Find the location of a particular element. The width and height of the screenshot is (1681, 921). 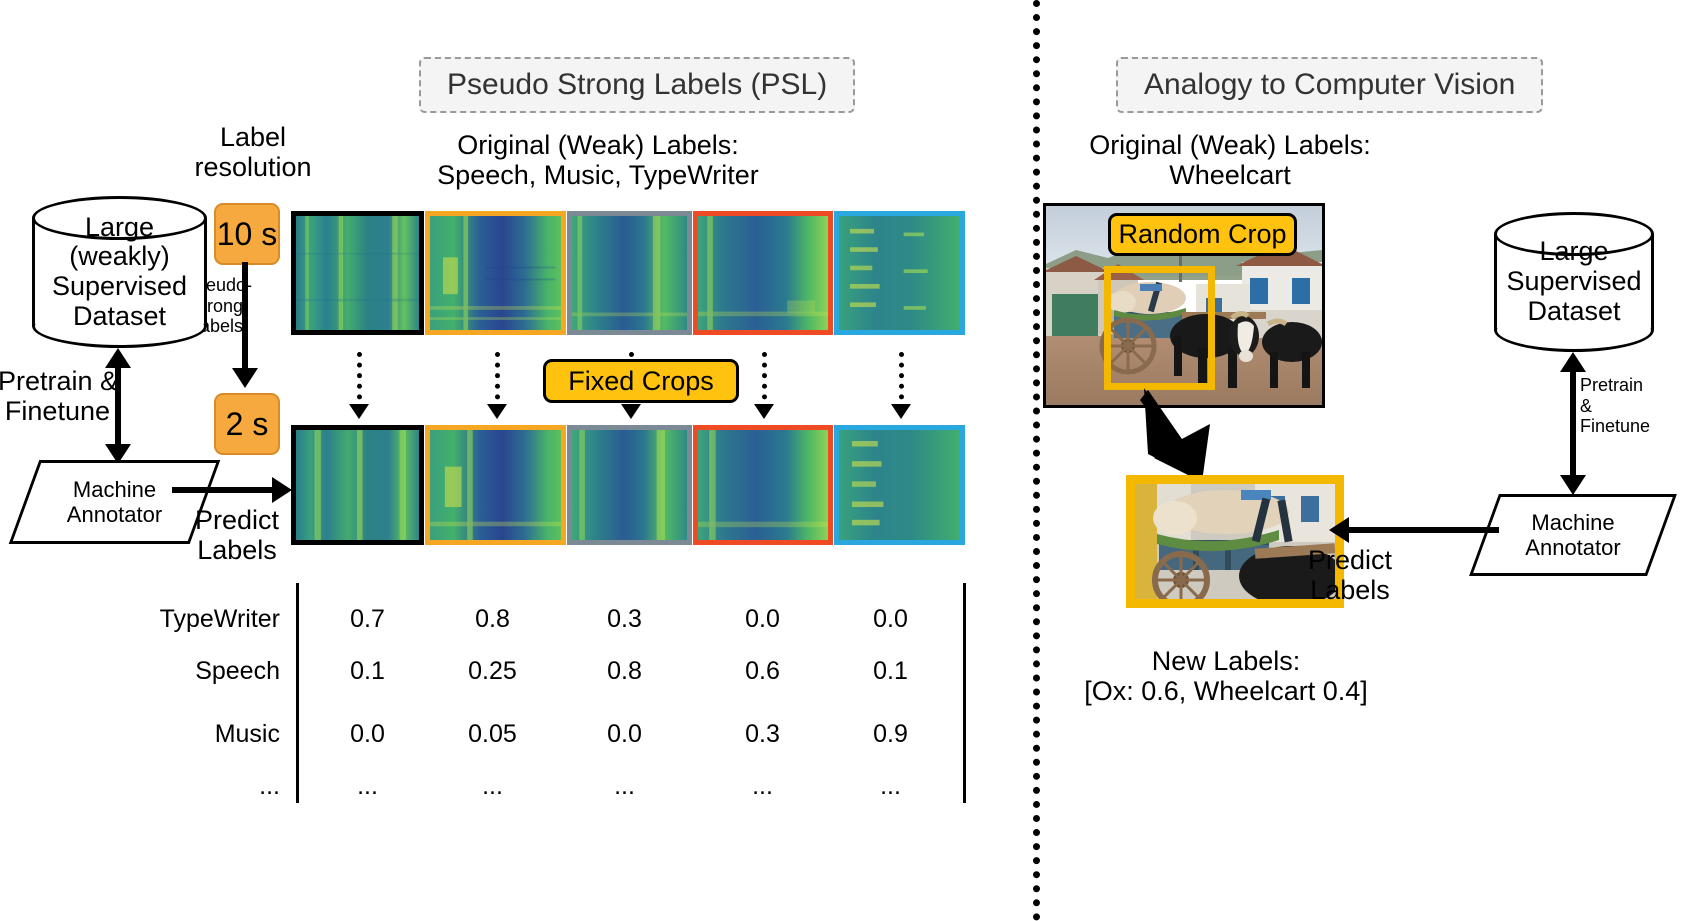

resolution-10s-box: 10 s is located at coordinates (247, 234).